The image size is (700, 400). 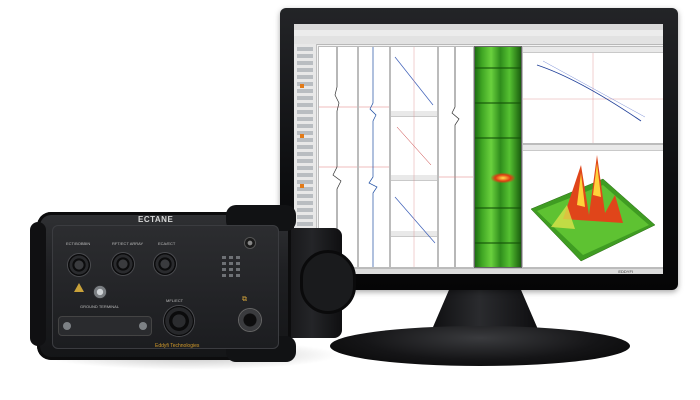 I want to click on warning-icon, so click(x=79, y=287).